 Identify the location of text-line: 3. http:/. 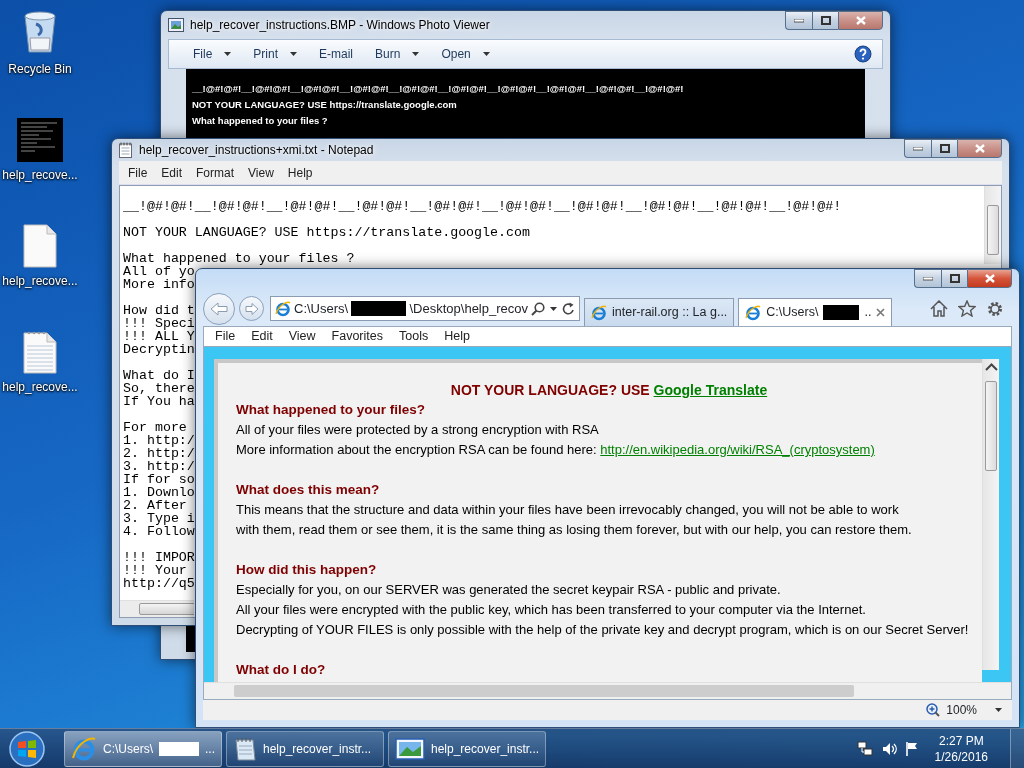
(159, 466).